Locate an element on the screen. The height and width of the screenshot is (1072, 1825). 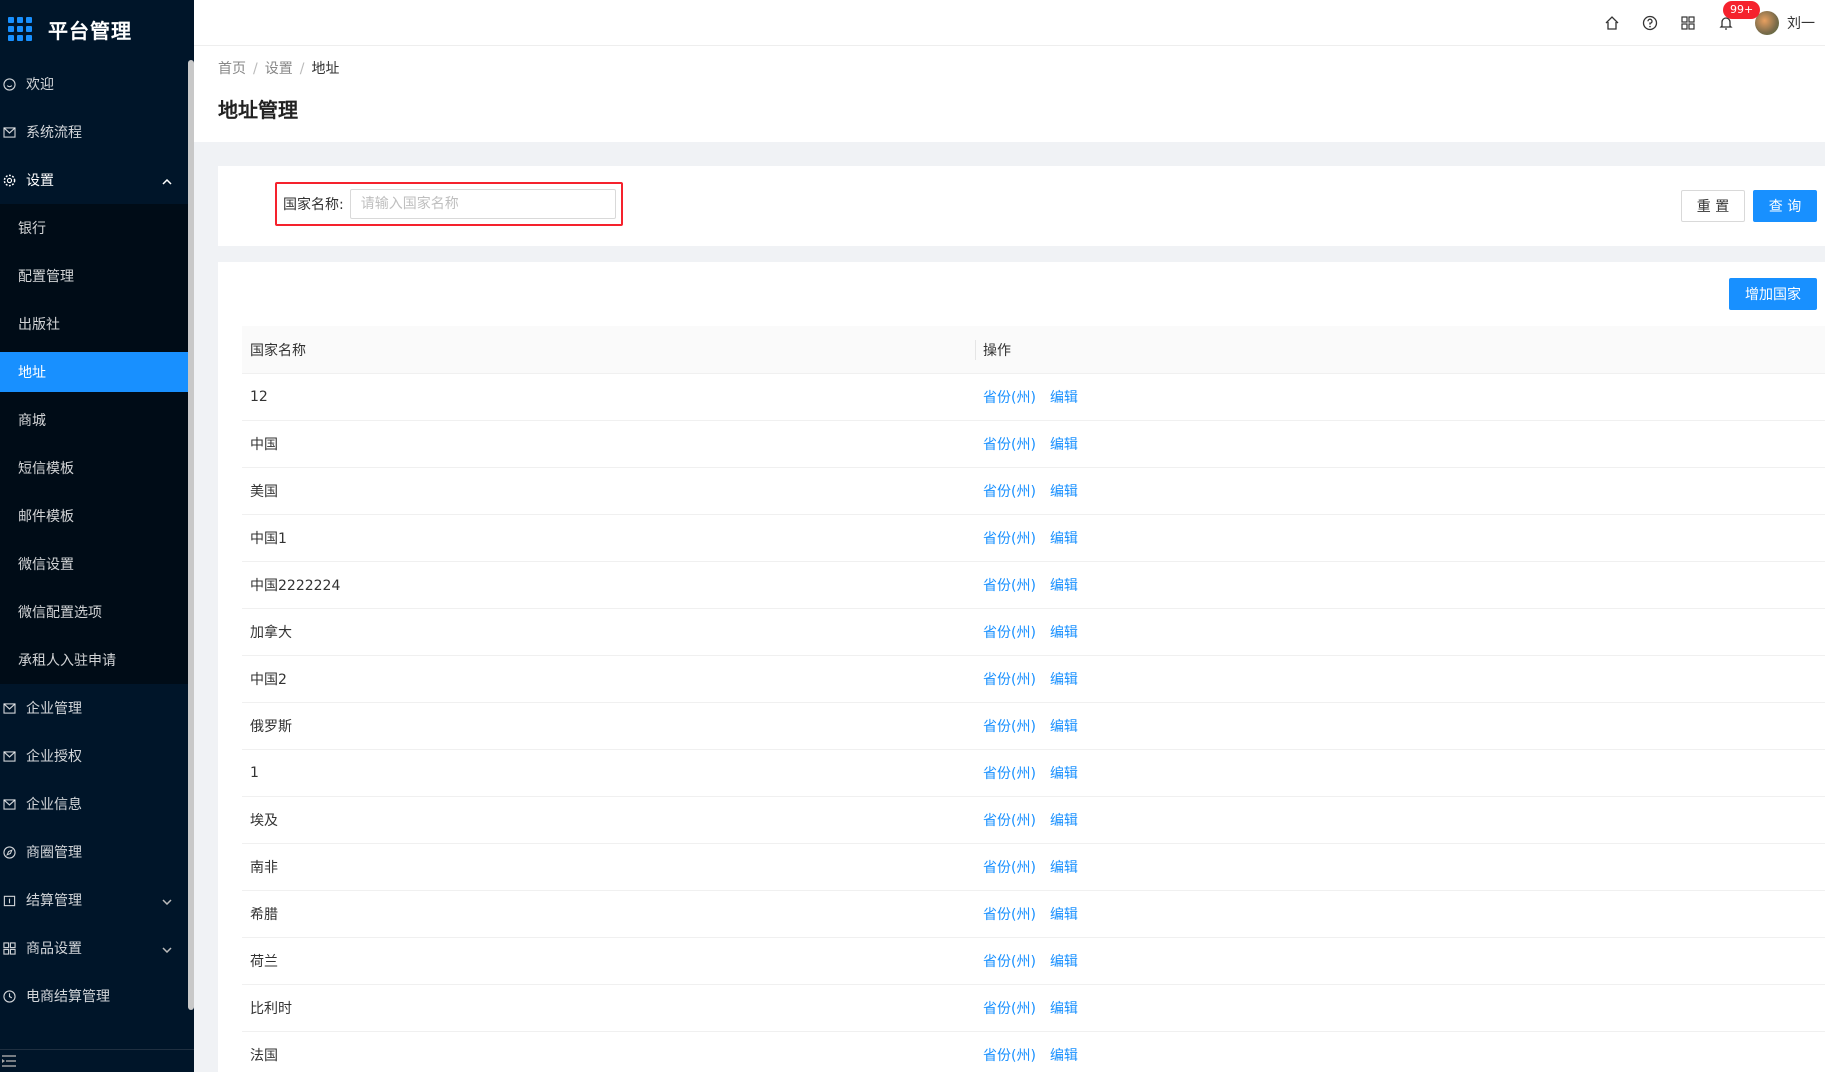
table-row: 中国2222224 省份(州) 编辑 is located at coordinates (1033, 585).